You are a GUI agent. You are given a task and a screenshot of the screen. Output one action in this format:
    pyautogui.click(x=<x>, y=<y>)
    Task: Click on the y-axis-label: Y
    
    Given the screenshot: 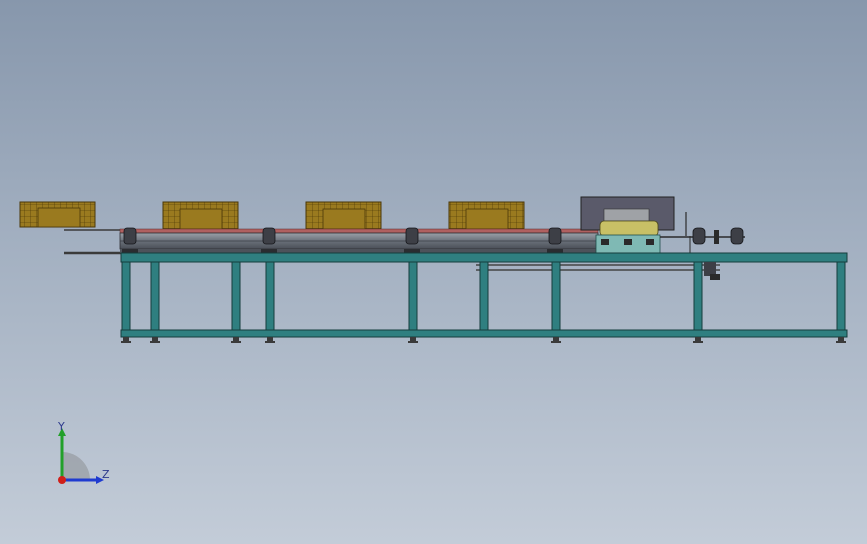 What is the action you would take?
    pyautogui.click(x=61, y=426)
    